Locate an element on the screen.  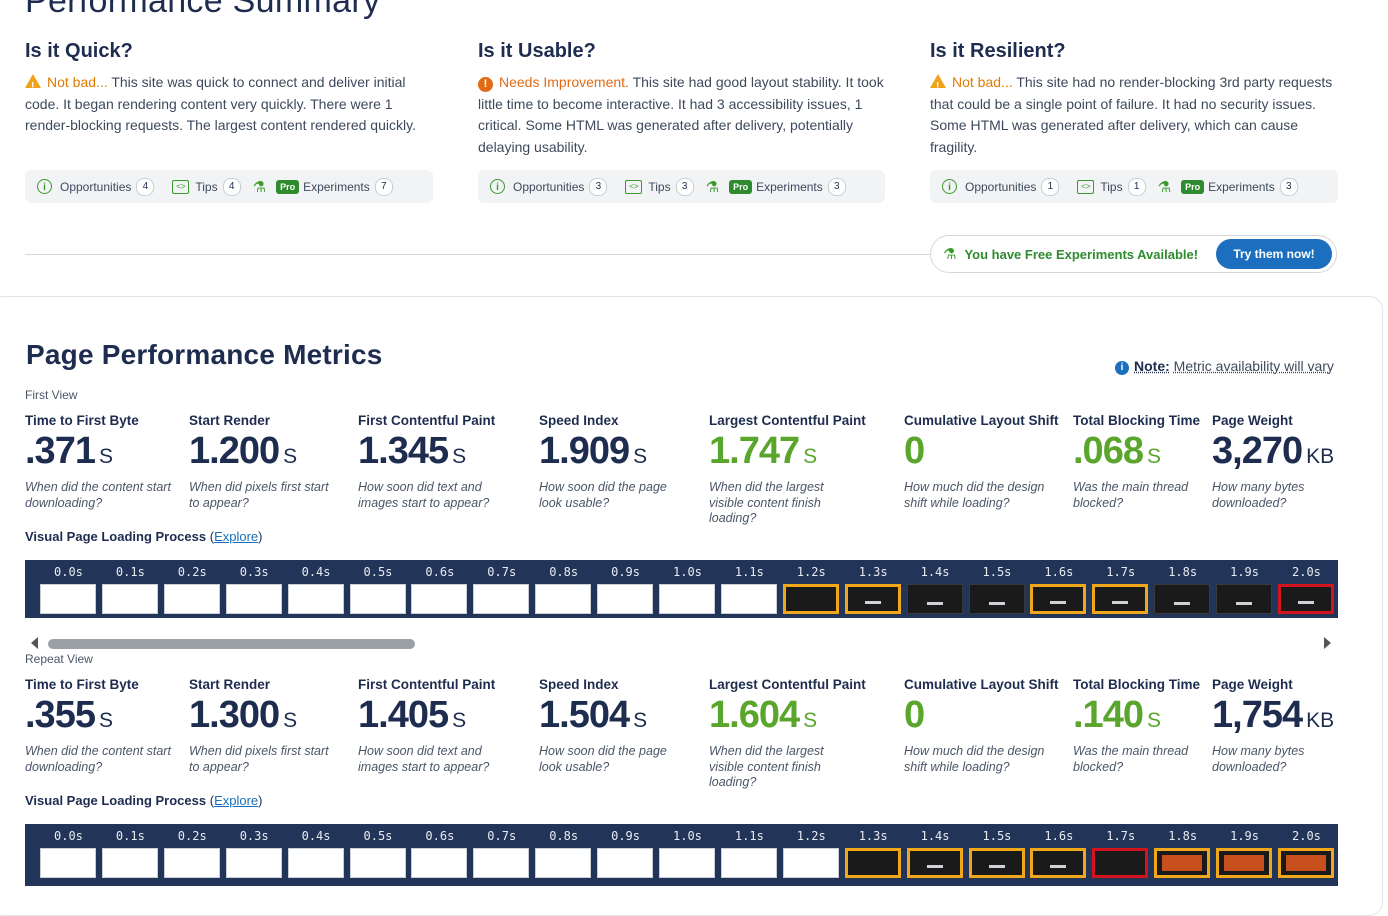
visual-loading-heading: Visual Page Loading Process (Explore) is located at coordinates (143, 536).